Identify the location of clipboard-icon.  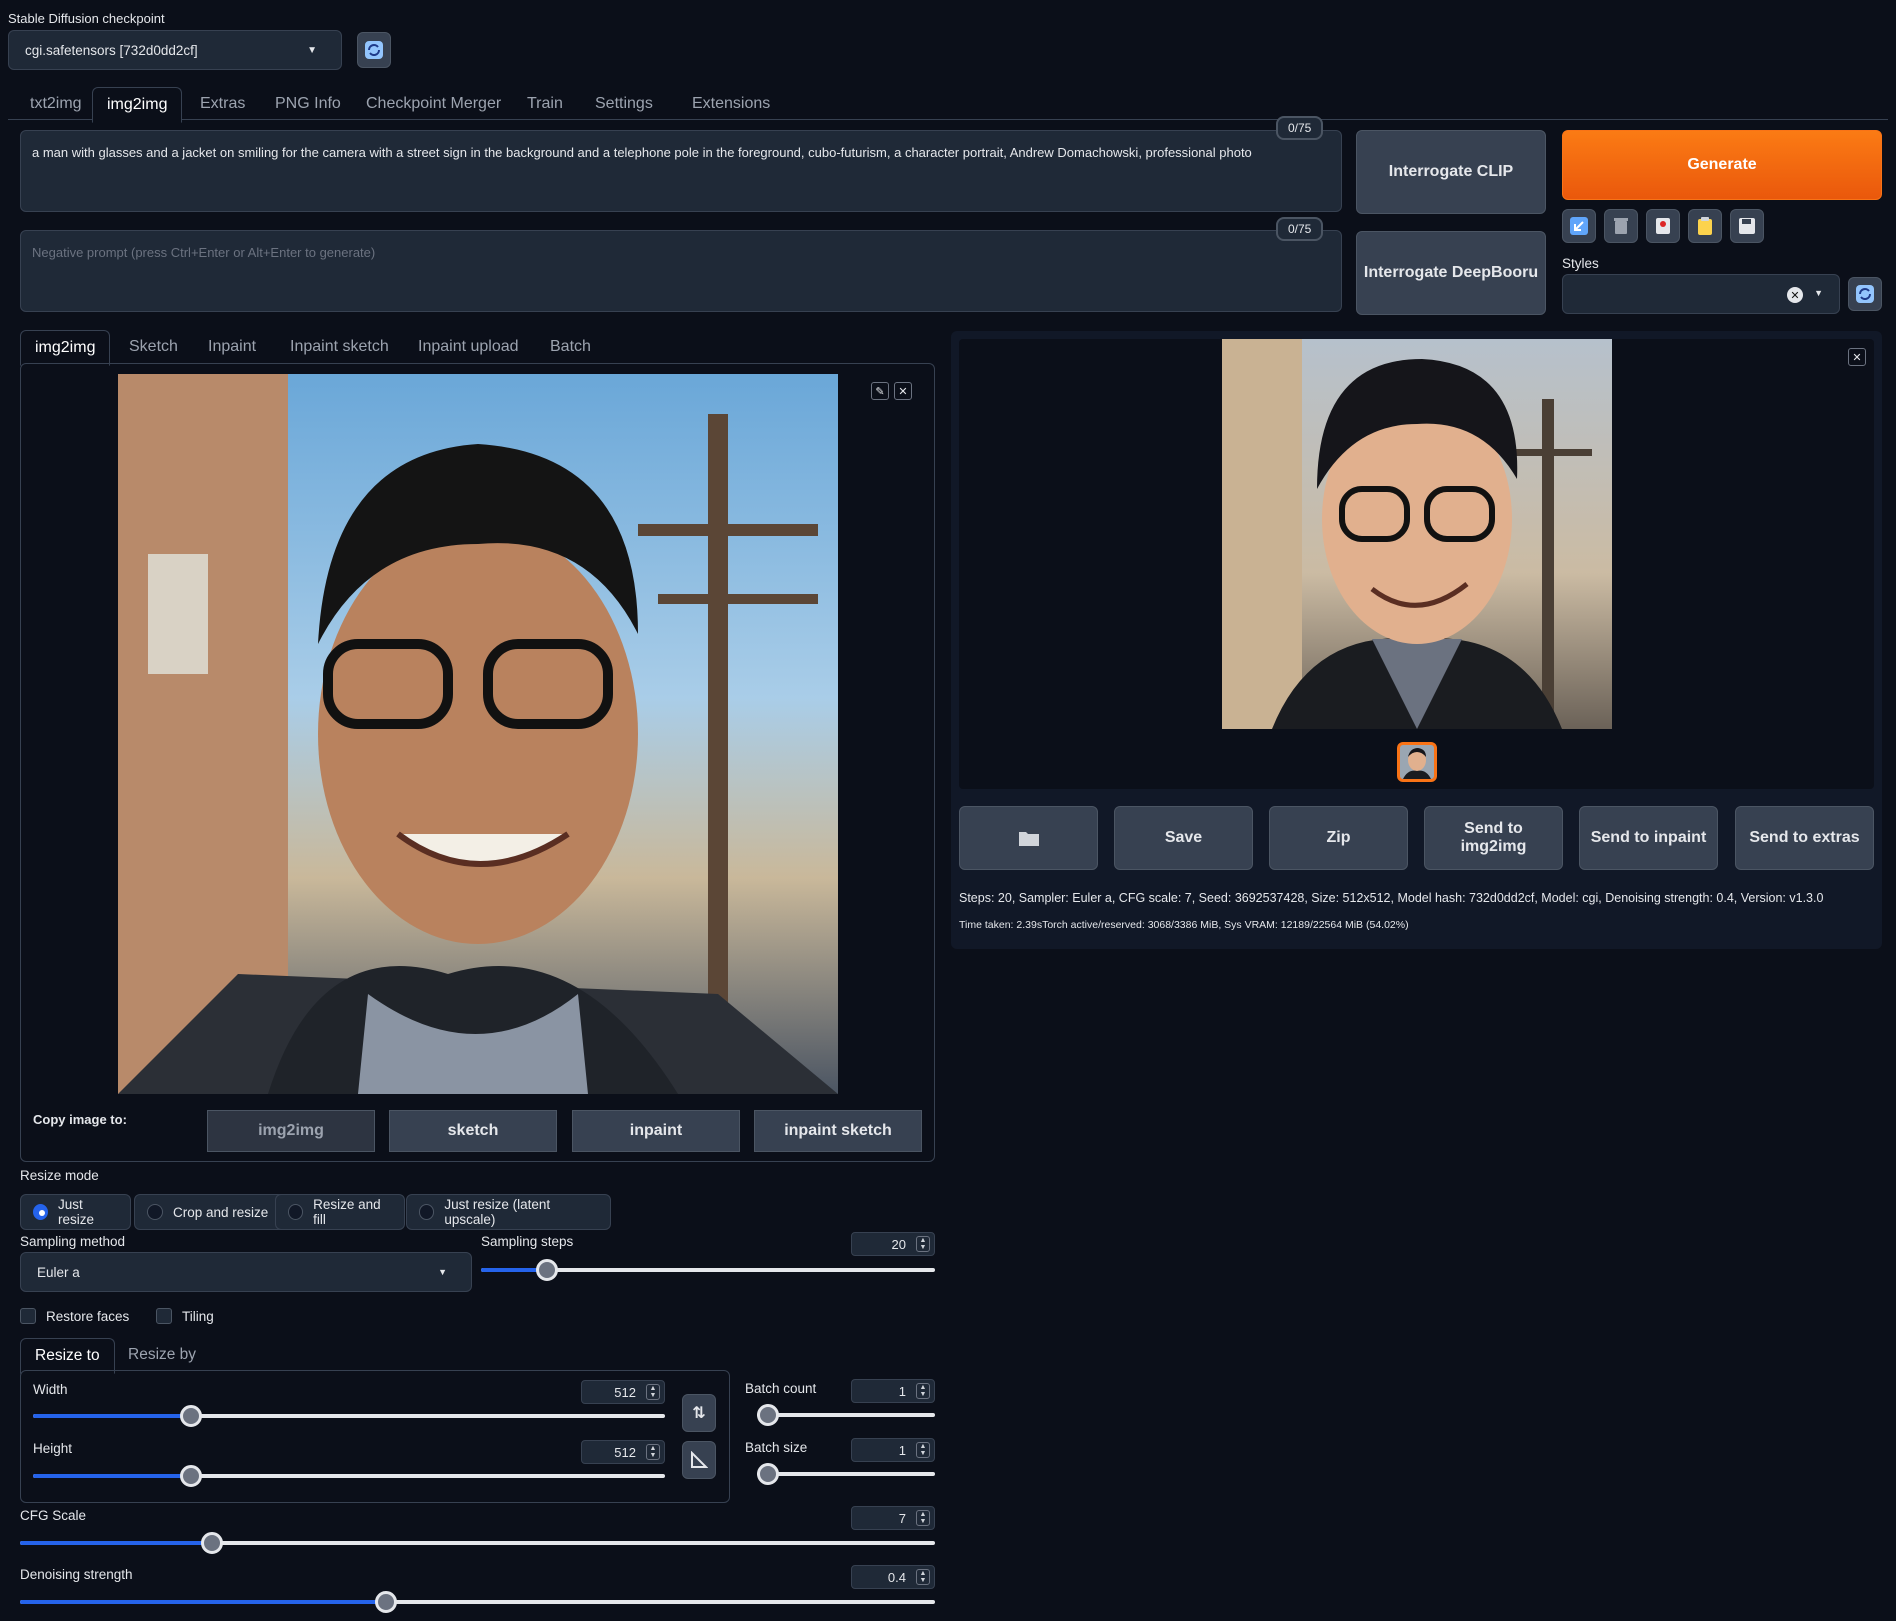
(1705, 226).